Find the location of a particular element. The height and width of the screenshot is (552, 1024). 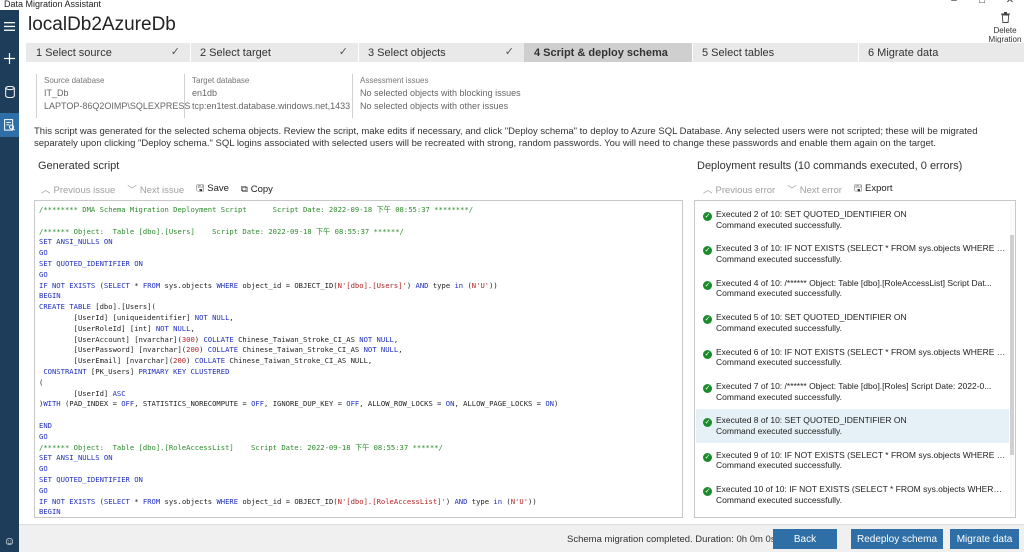

previous-issue-button: ︿ Previous issue is located at coordinates (78, 189).